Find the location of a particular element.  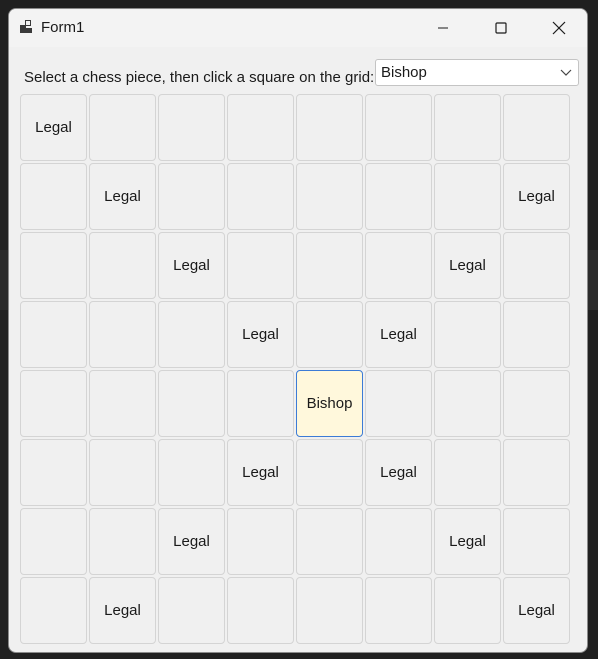

minimize-icon is located at coordinates (443, 28).